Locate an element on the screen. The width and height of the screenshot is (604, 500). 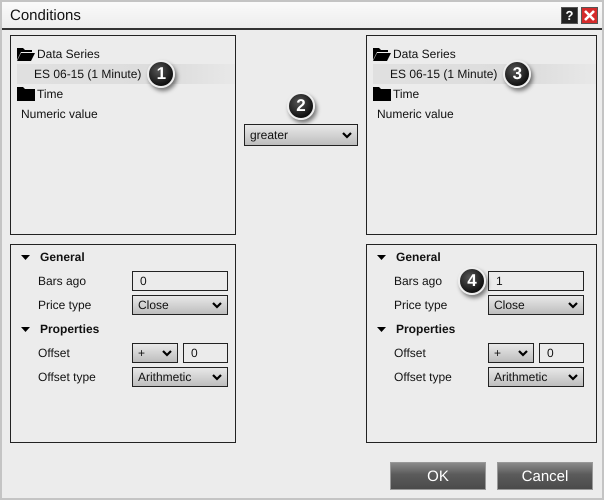
close-button is located at coordinates (589, 15).